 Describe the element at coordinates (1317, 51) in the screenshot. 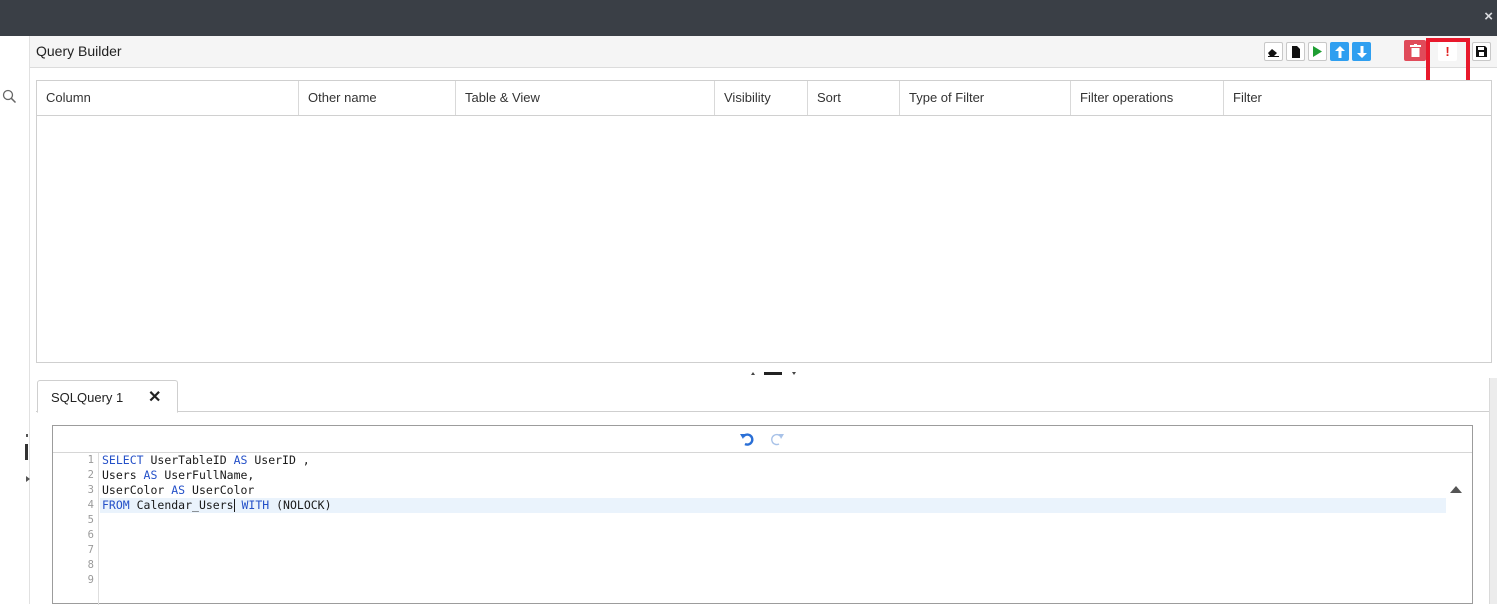

I see `run-icon` at that location.